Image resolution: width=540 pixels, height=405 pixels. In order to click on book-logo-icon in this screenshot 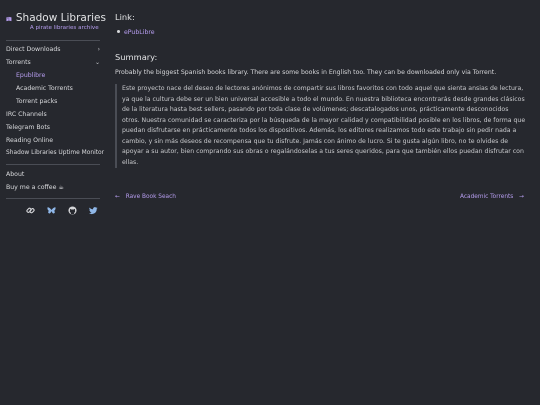, I will do `click(9, 19)`.